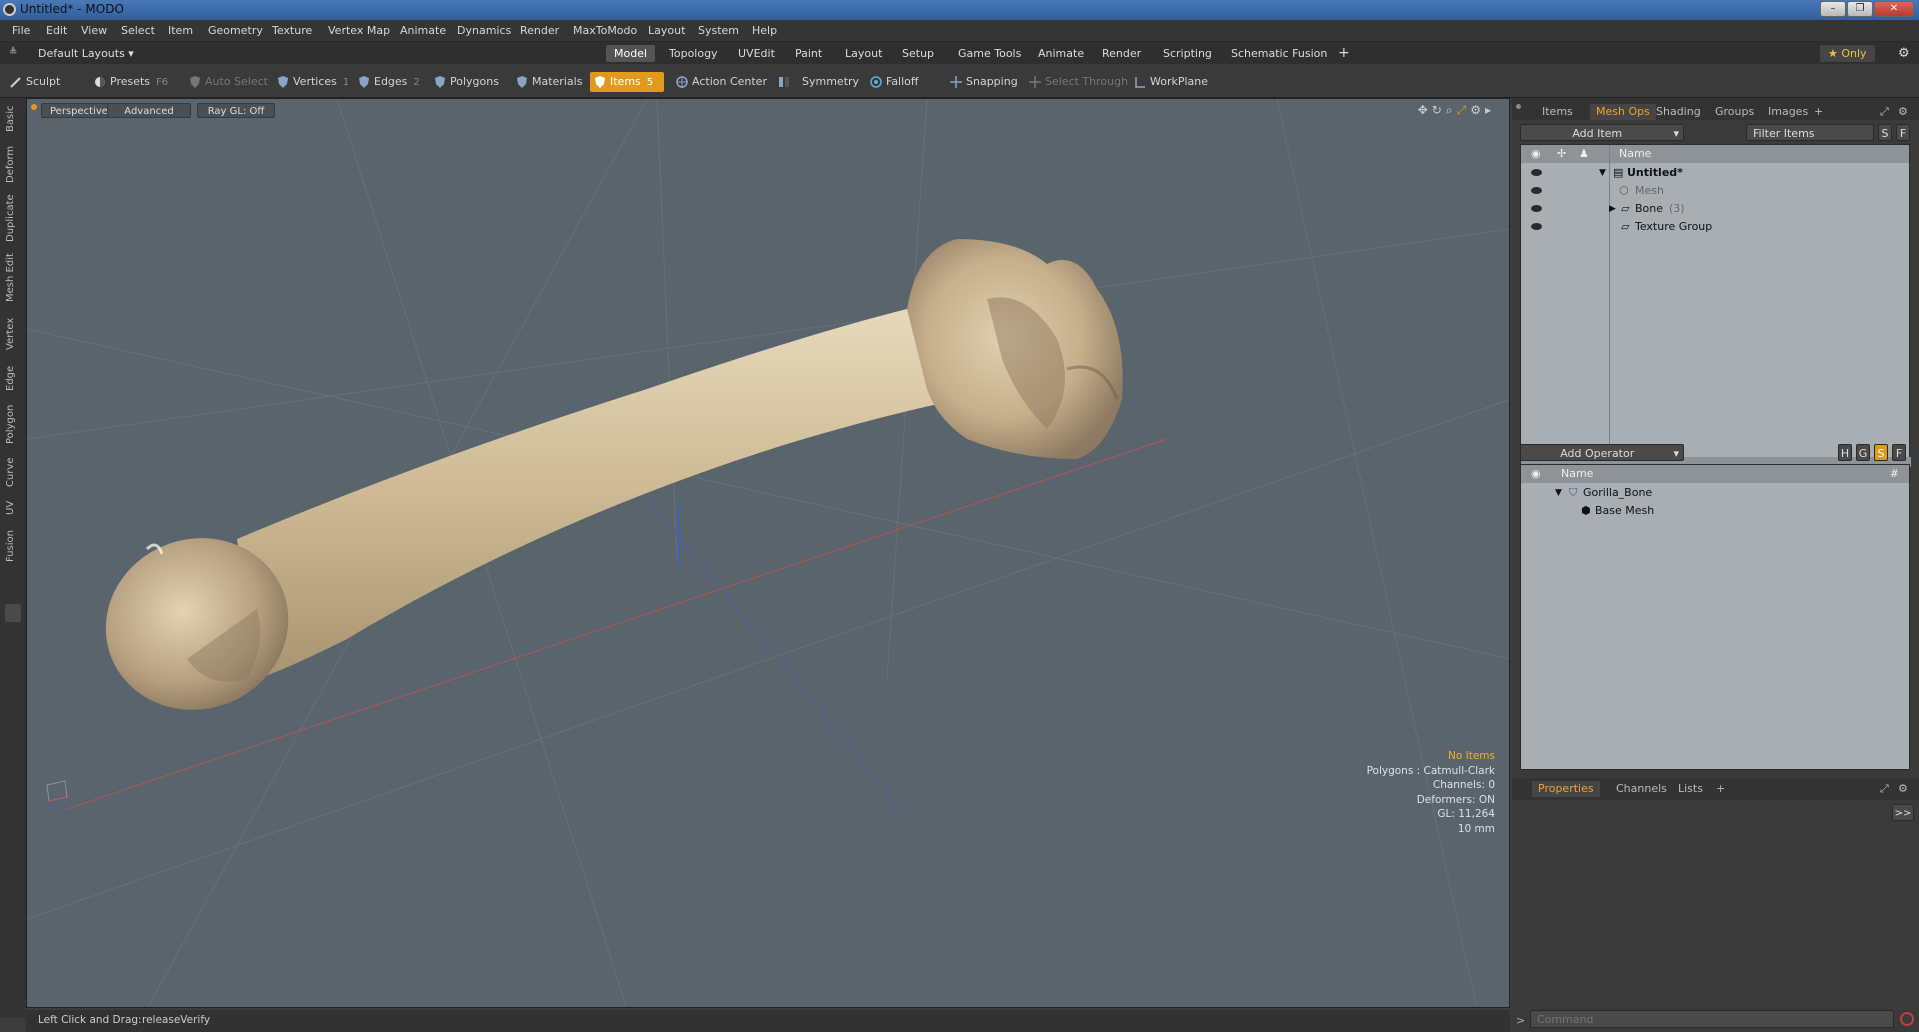  I want to click on tab-lists: Lists, so click(1690, 789).